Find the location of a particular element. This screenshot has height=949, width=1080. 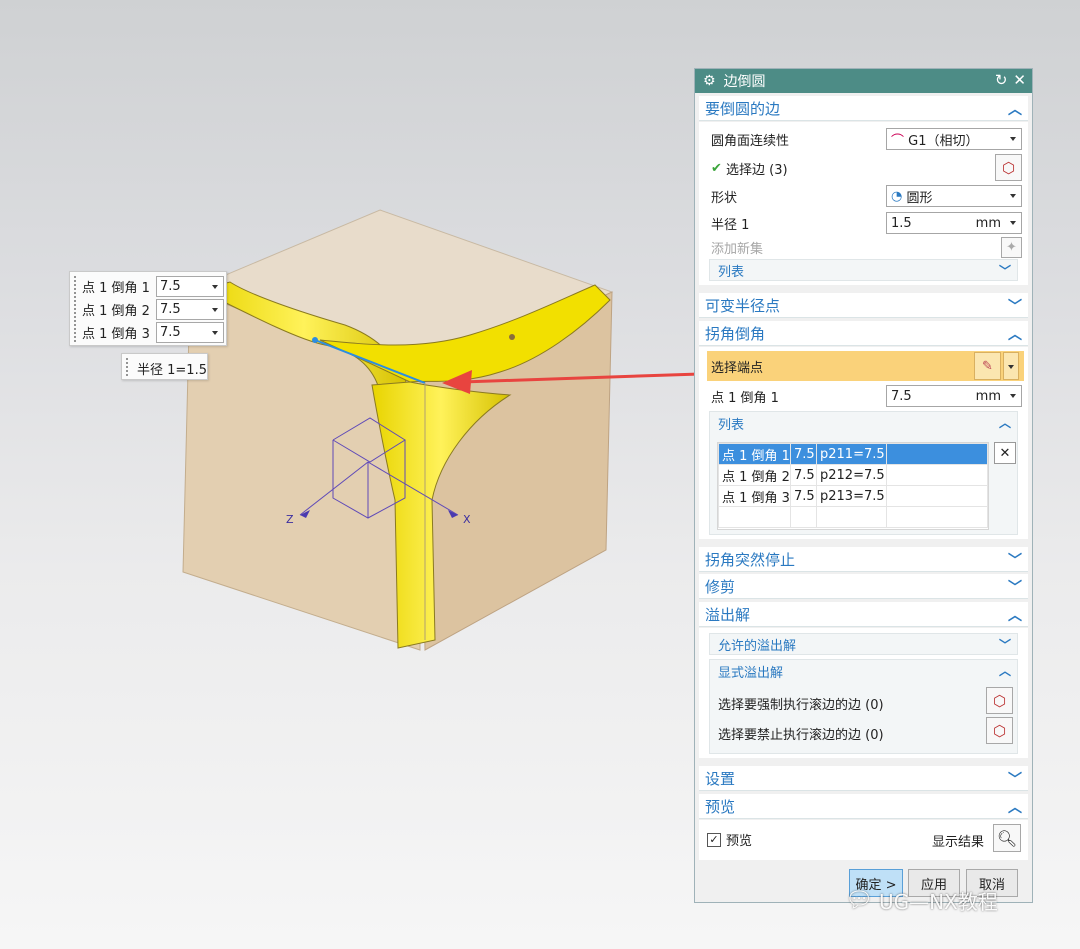

show-result-row: 显示结果 is located at coordinates (958, 840).